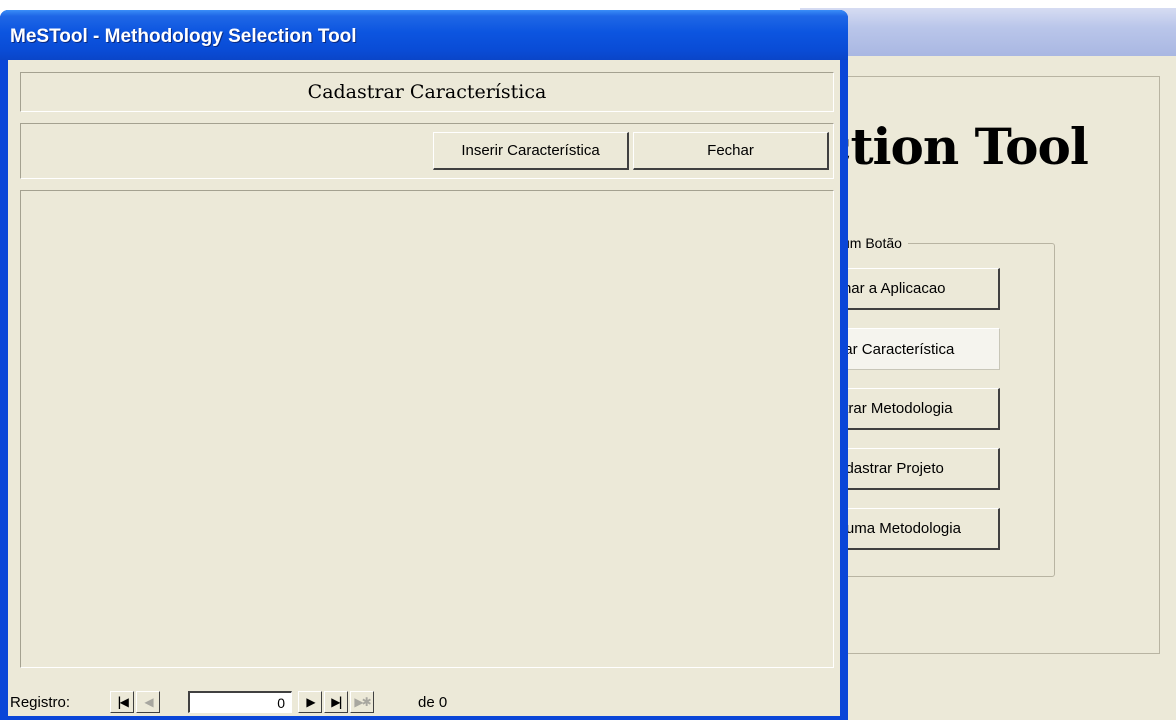  I want to click on last-record-button: ▶|, so click(336, 702).